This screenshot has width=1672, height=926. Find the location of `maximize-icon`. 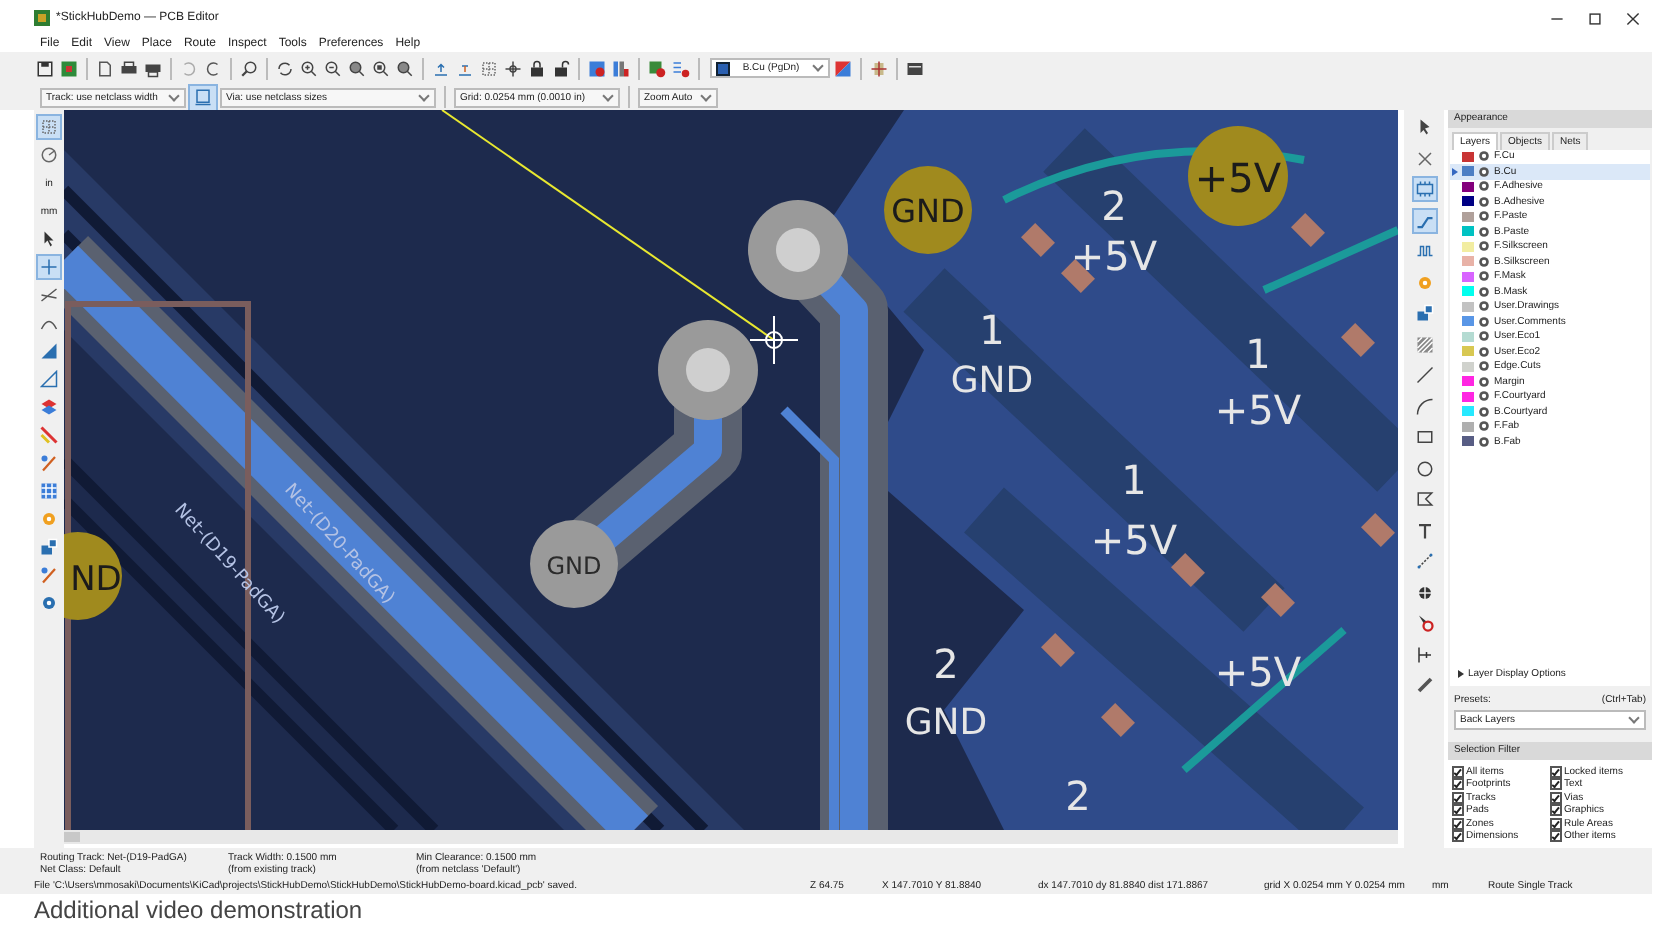

maximize-icon is located at coordinates (1595, 18).